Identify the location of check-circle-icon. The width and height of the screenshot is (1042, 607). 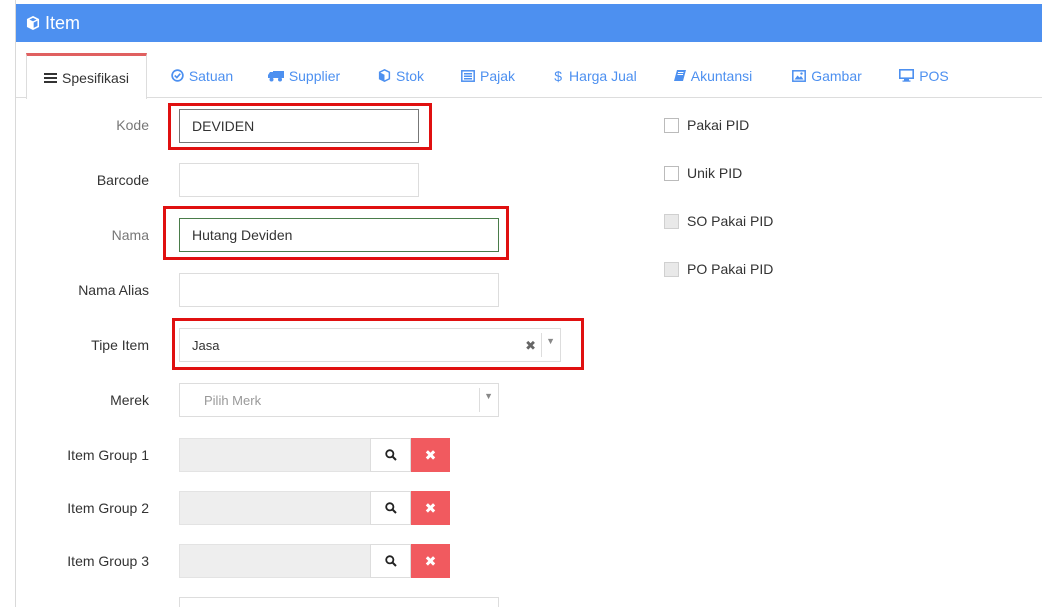
(177, 75).